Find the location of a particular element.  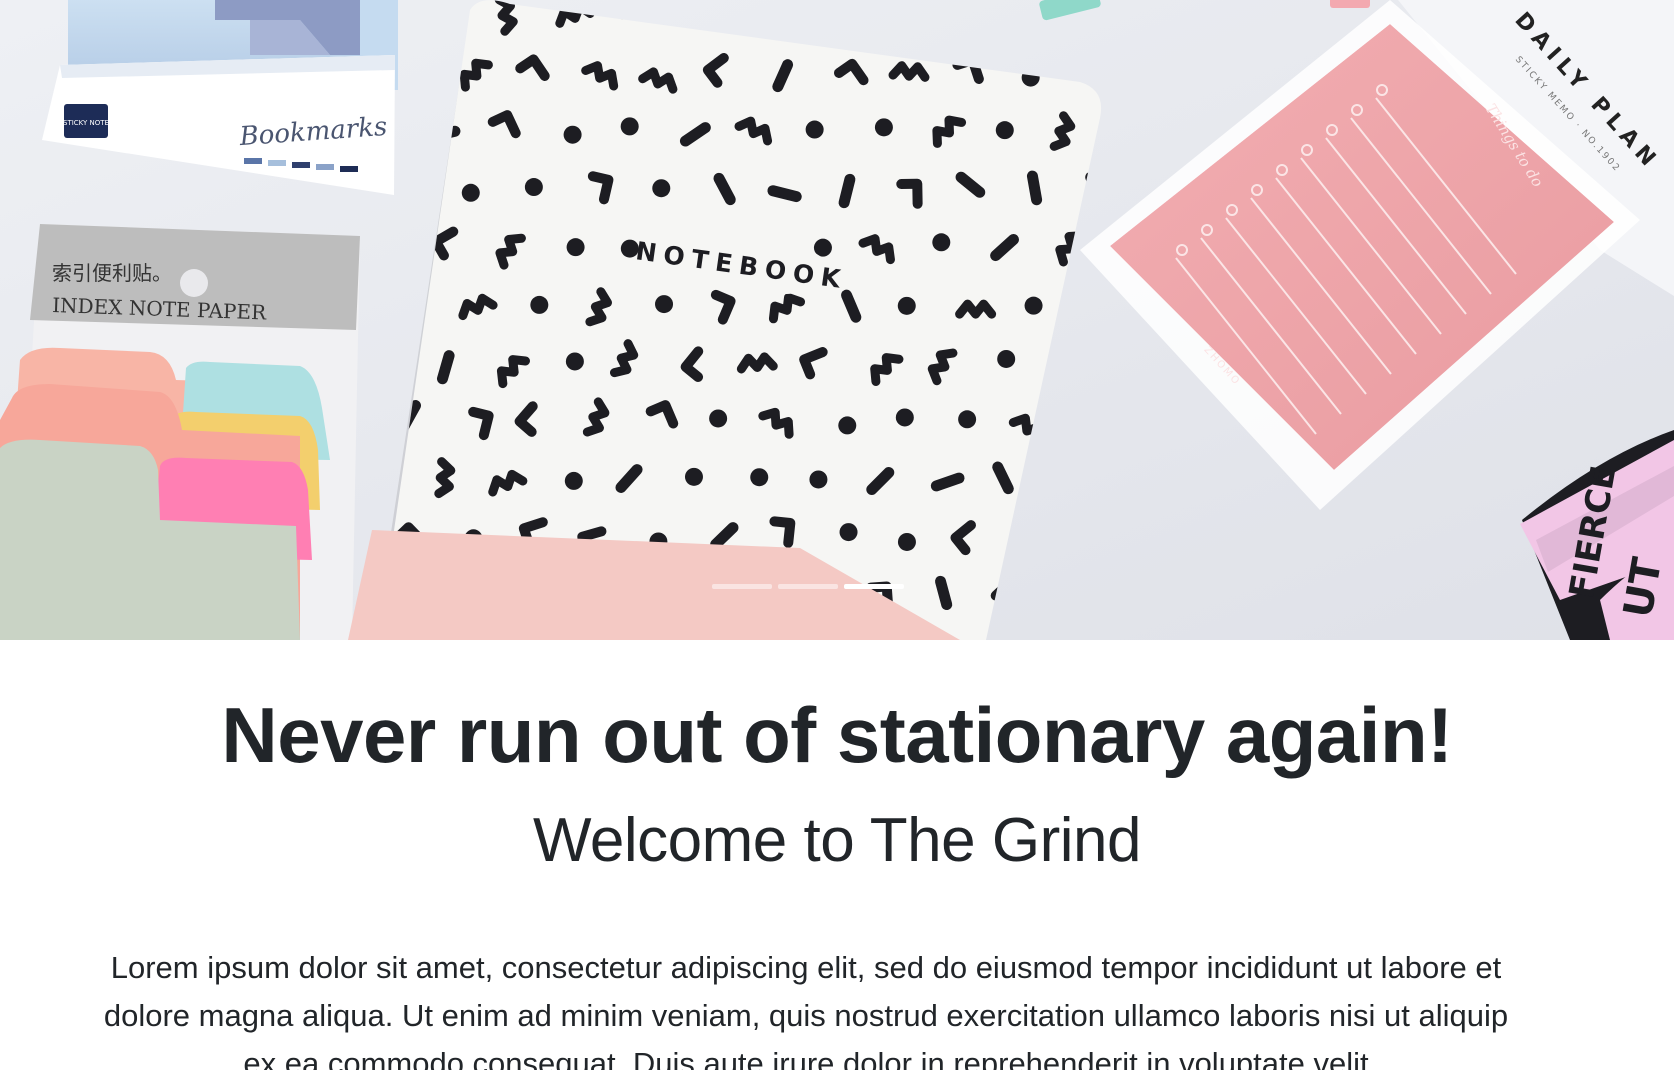

index-chinese-label: 索引便利贴。 is located at coordinates (112, 273).